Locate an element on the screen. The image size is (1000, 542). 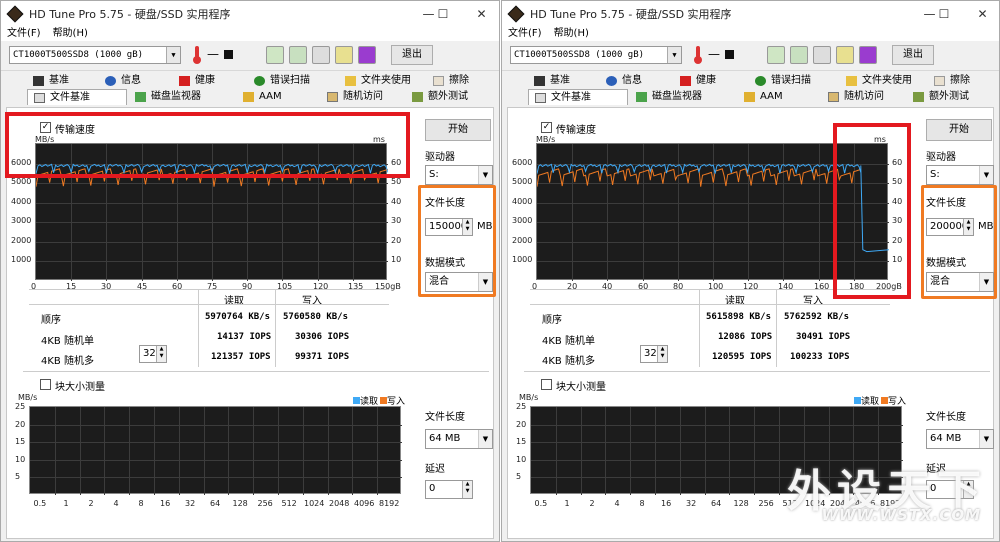
seq-write-value: 5762592 KB/s is located at coordinates (817, 317).